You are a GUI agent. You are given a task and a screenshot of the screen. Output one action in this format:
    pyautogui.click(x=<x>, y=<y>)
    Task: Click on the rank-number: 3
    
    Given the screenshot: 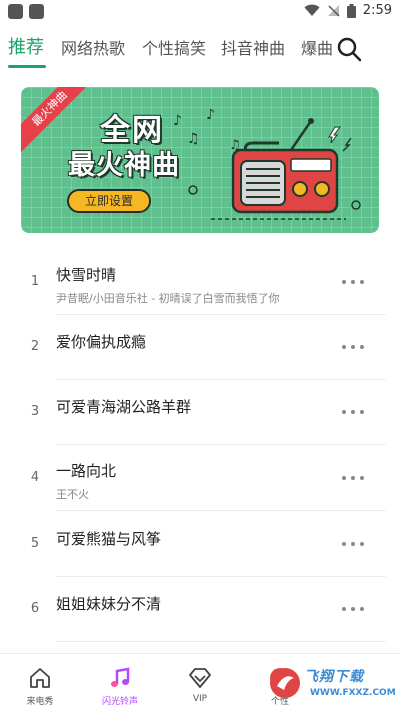 What is the action you would take?
    pyautogui.click(x=35, y=411)
    